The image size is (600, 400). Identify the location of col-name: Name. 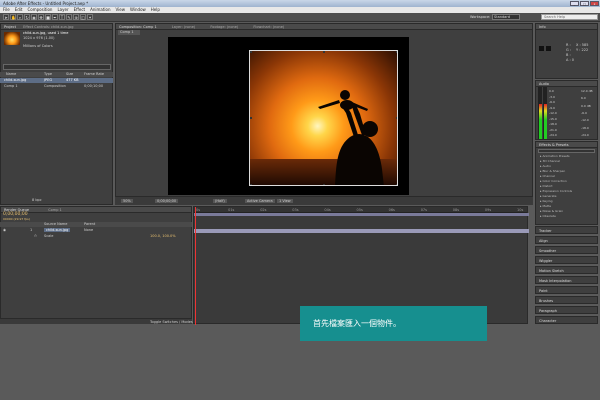
(11, 74).